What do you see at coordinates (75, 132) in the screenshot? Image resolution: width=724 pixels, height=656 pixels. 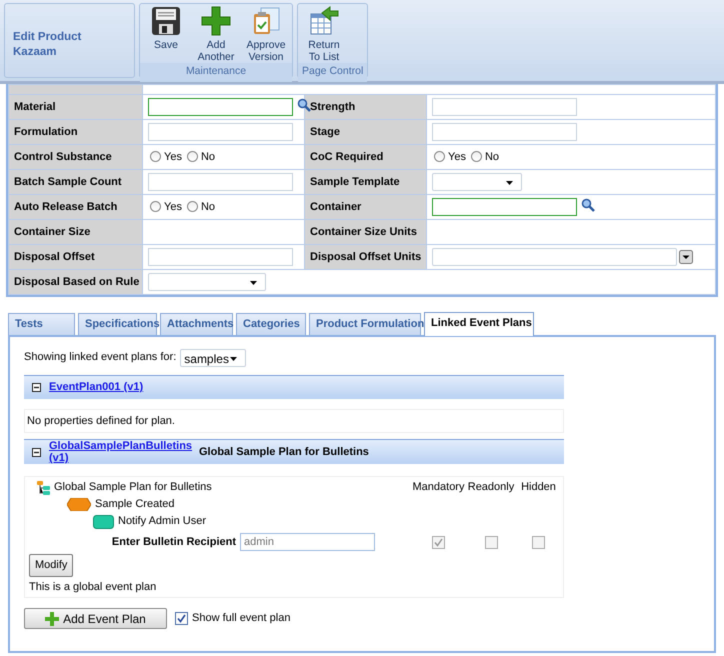 I see `field-label: Formulation` at bounding box center [75, 132].